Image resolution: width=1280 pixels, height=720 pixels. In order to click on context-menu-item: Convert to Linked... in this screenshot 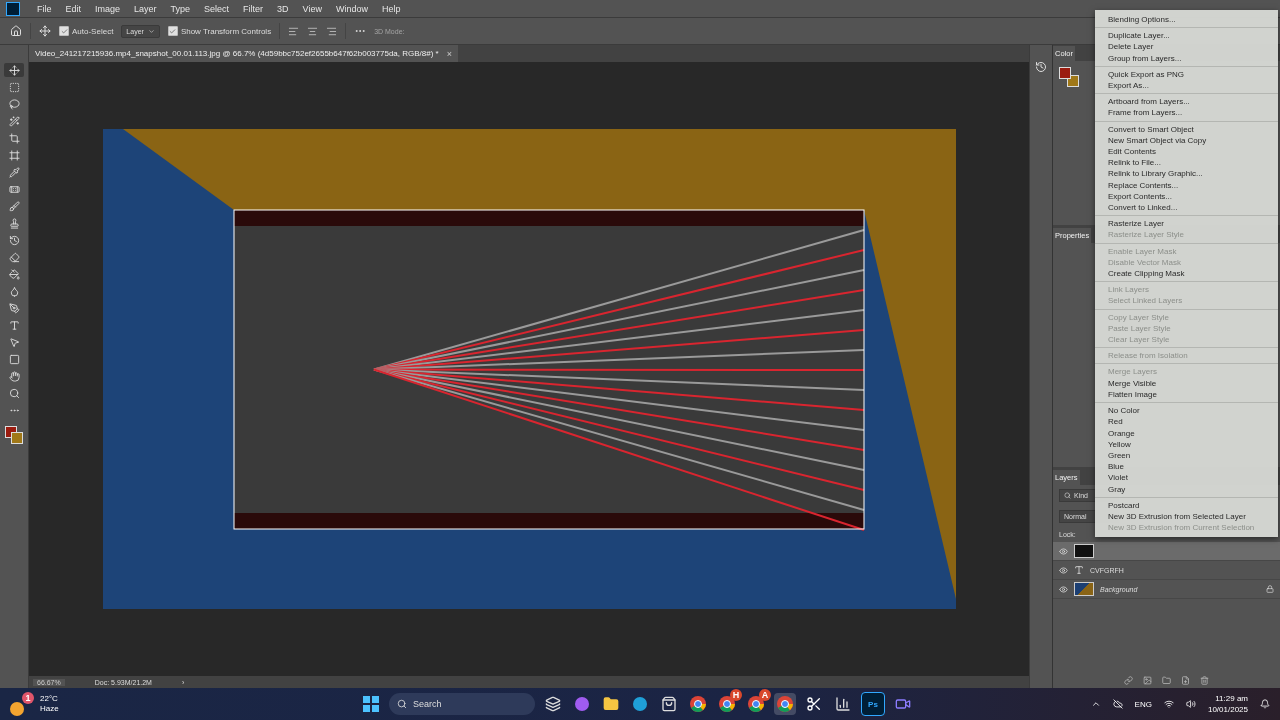, I will do `click(1186, 208)`.